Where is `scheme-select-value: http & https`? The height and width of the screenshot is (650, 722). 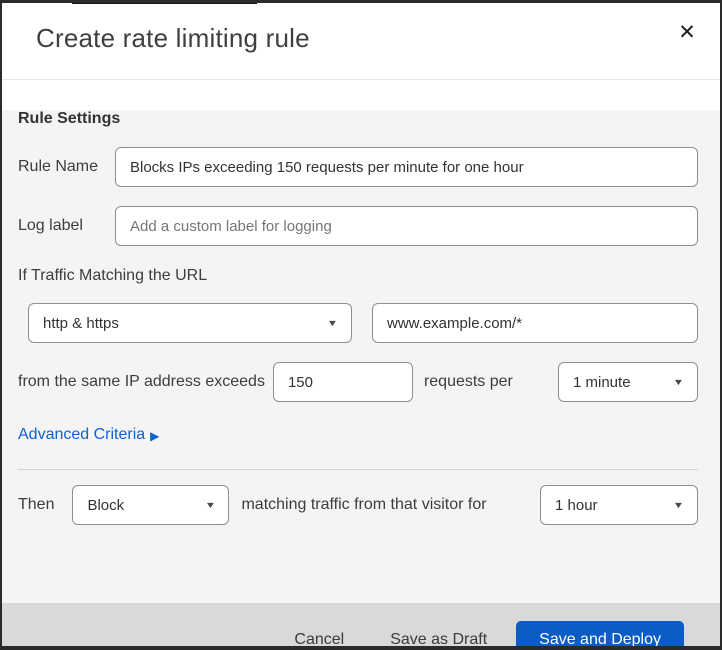 scheme-select-value: http & https is located at coordinates (81, 323).